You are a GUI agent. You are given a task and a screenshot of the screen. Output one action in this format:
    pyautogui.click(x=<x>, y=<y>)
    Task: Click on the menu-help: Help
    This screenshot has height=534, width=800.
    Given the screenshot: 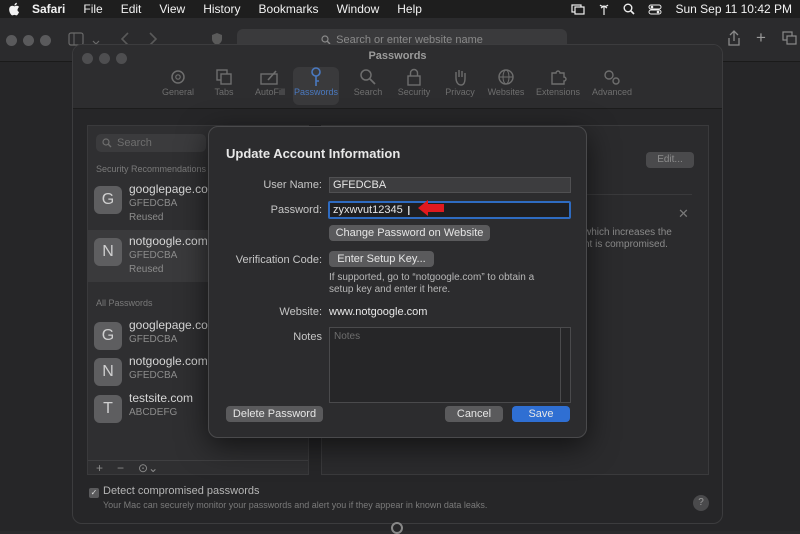 What is the action you would take?
    pyautogui.click(x=409, y=9)
    